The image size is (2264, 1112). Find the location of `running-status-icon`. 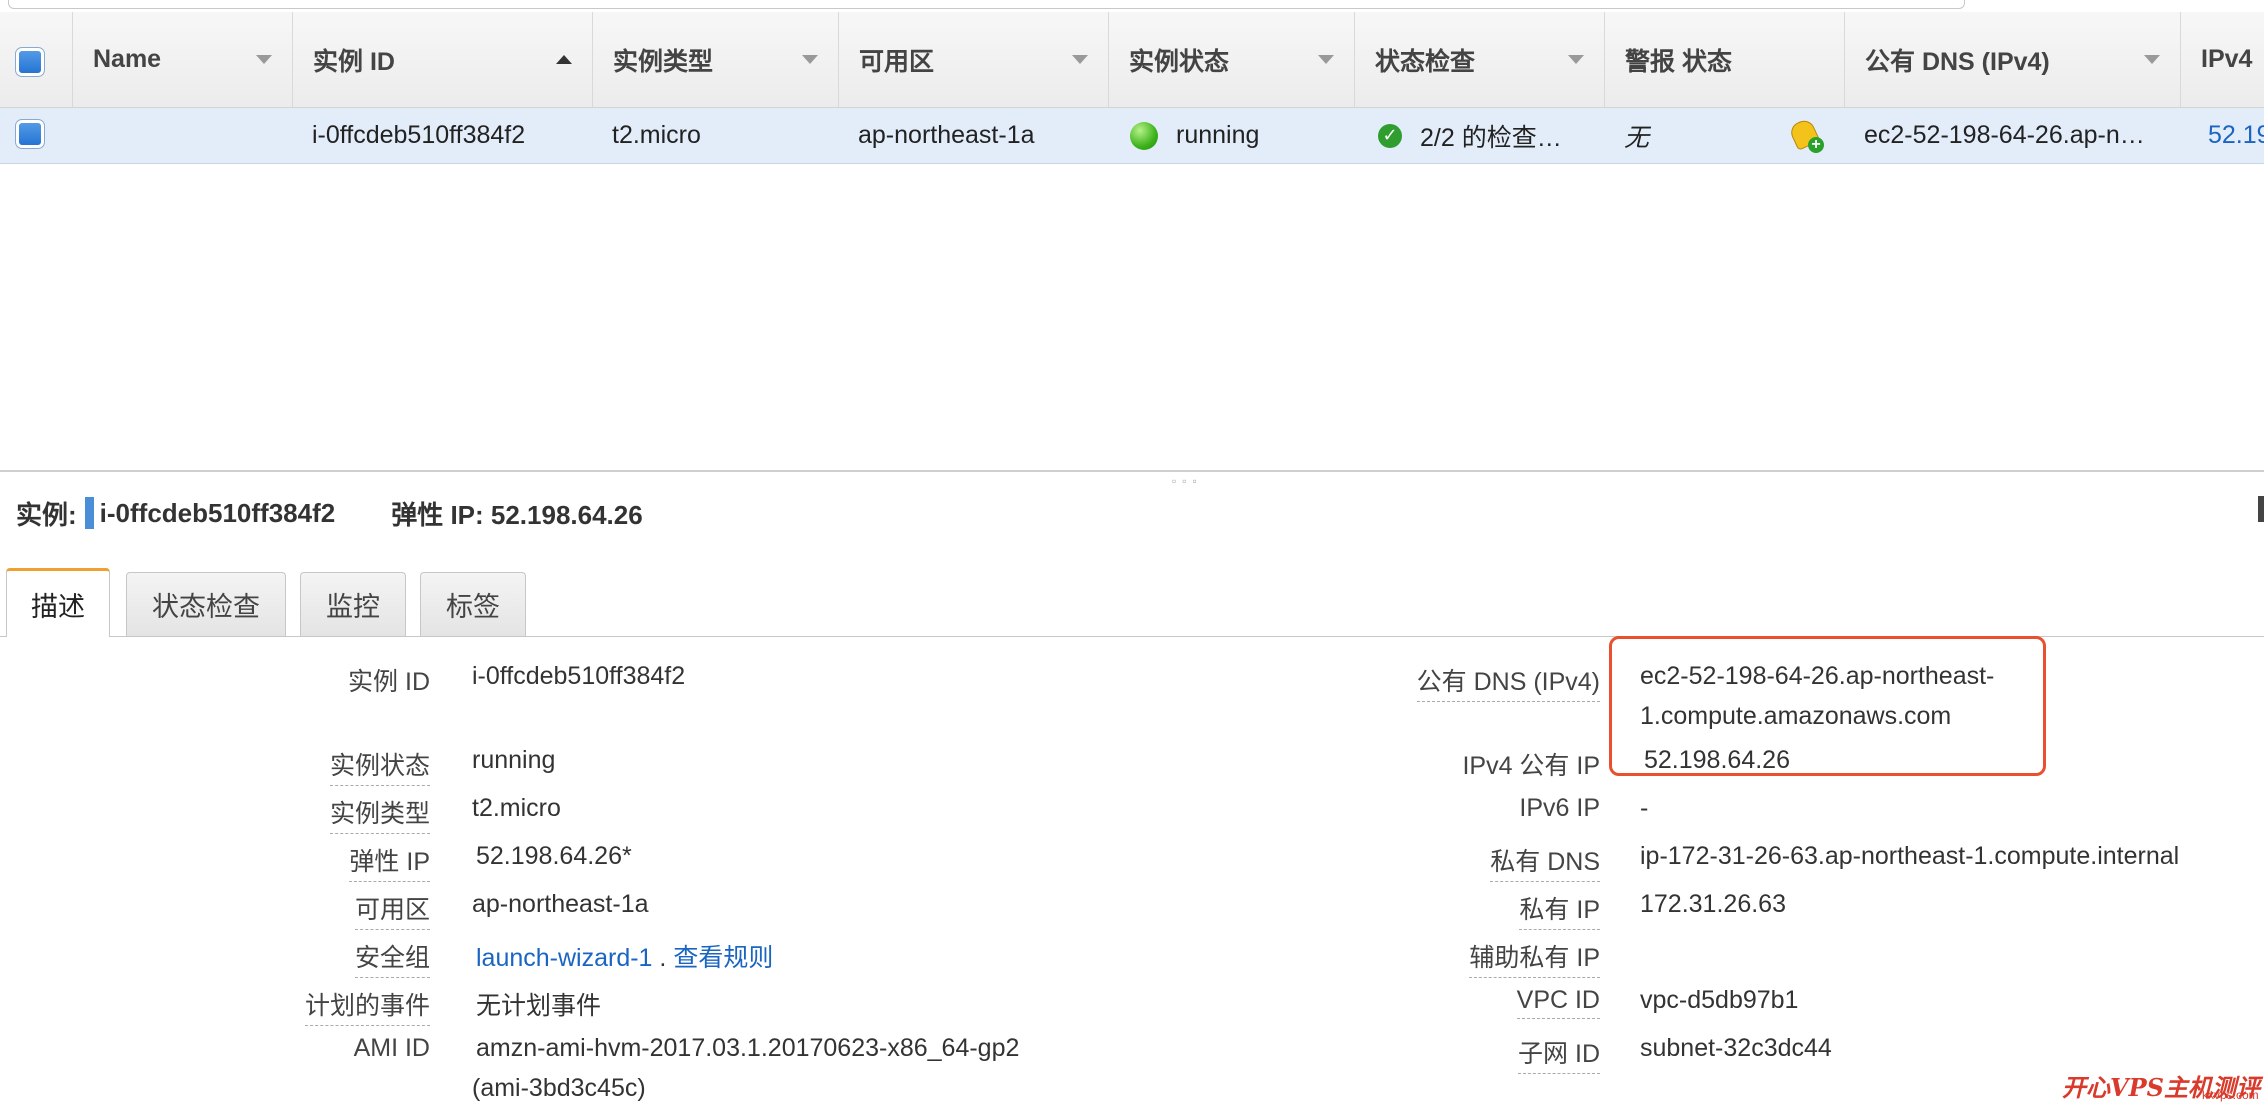

running-status-icon is located at coordinates (1144, 136).